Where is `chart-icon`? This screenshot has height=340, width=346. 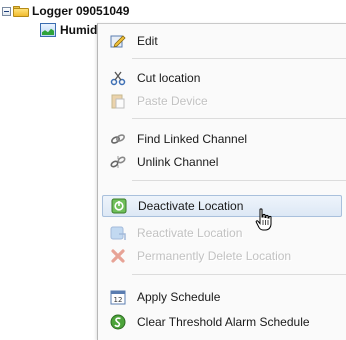 chart-icon is located at coordinates (48, 30).